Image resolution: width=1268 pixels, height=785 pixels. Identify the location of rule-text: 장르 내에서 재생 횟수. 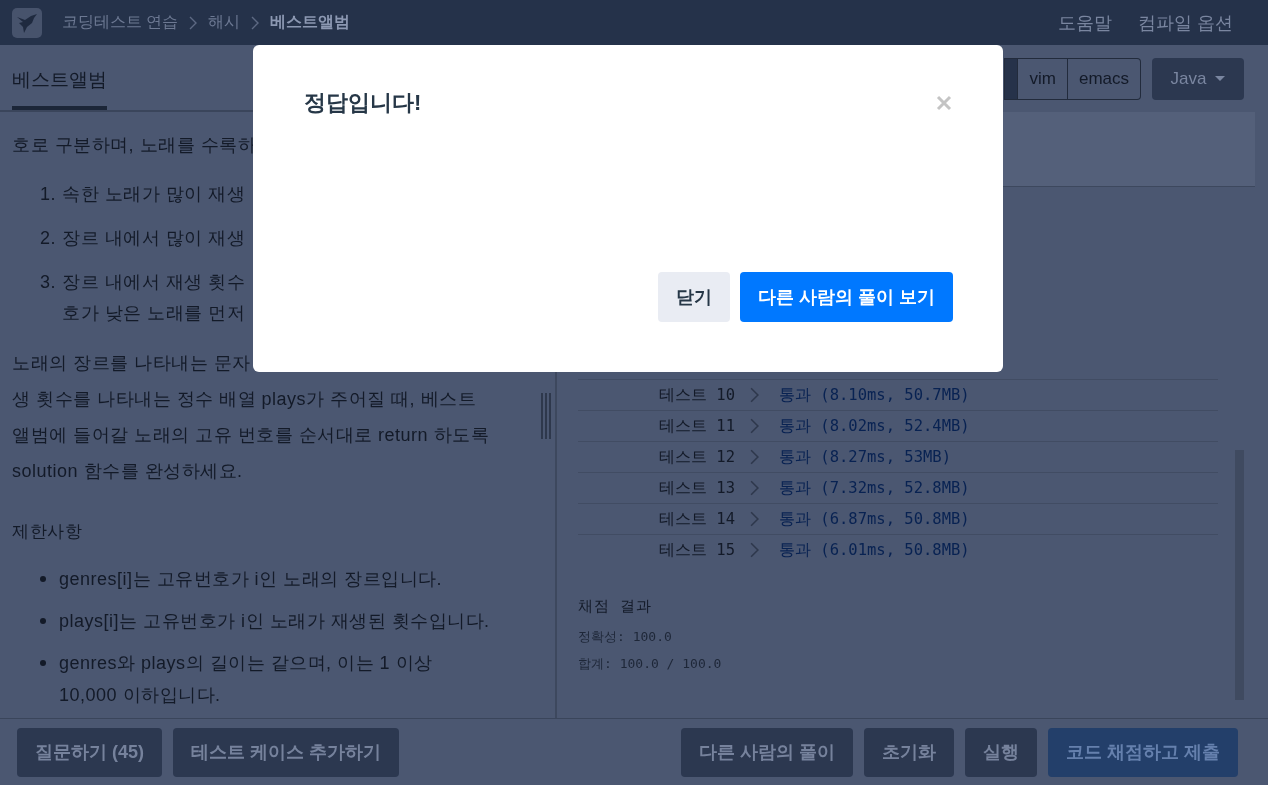
(153, 282).